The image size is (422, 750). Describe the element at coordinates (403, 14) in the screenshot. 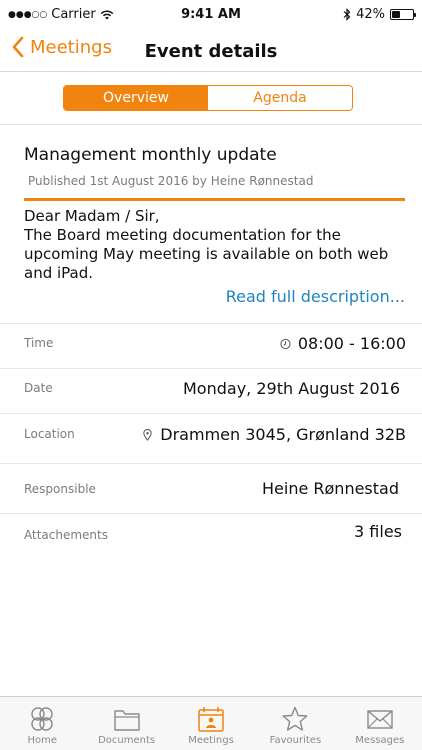

I see `battery-icon` at that location.